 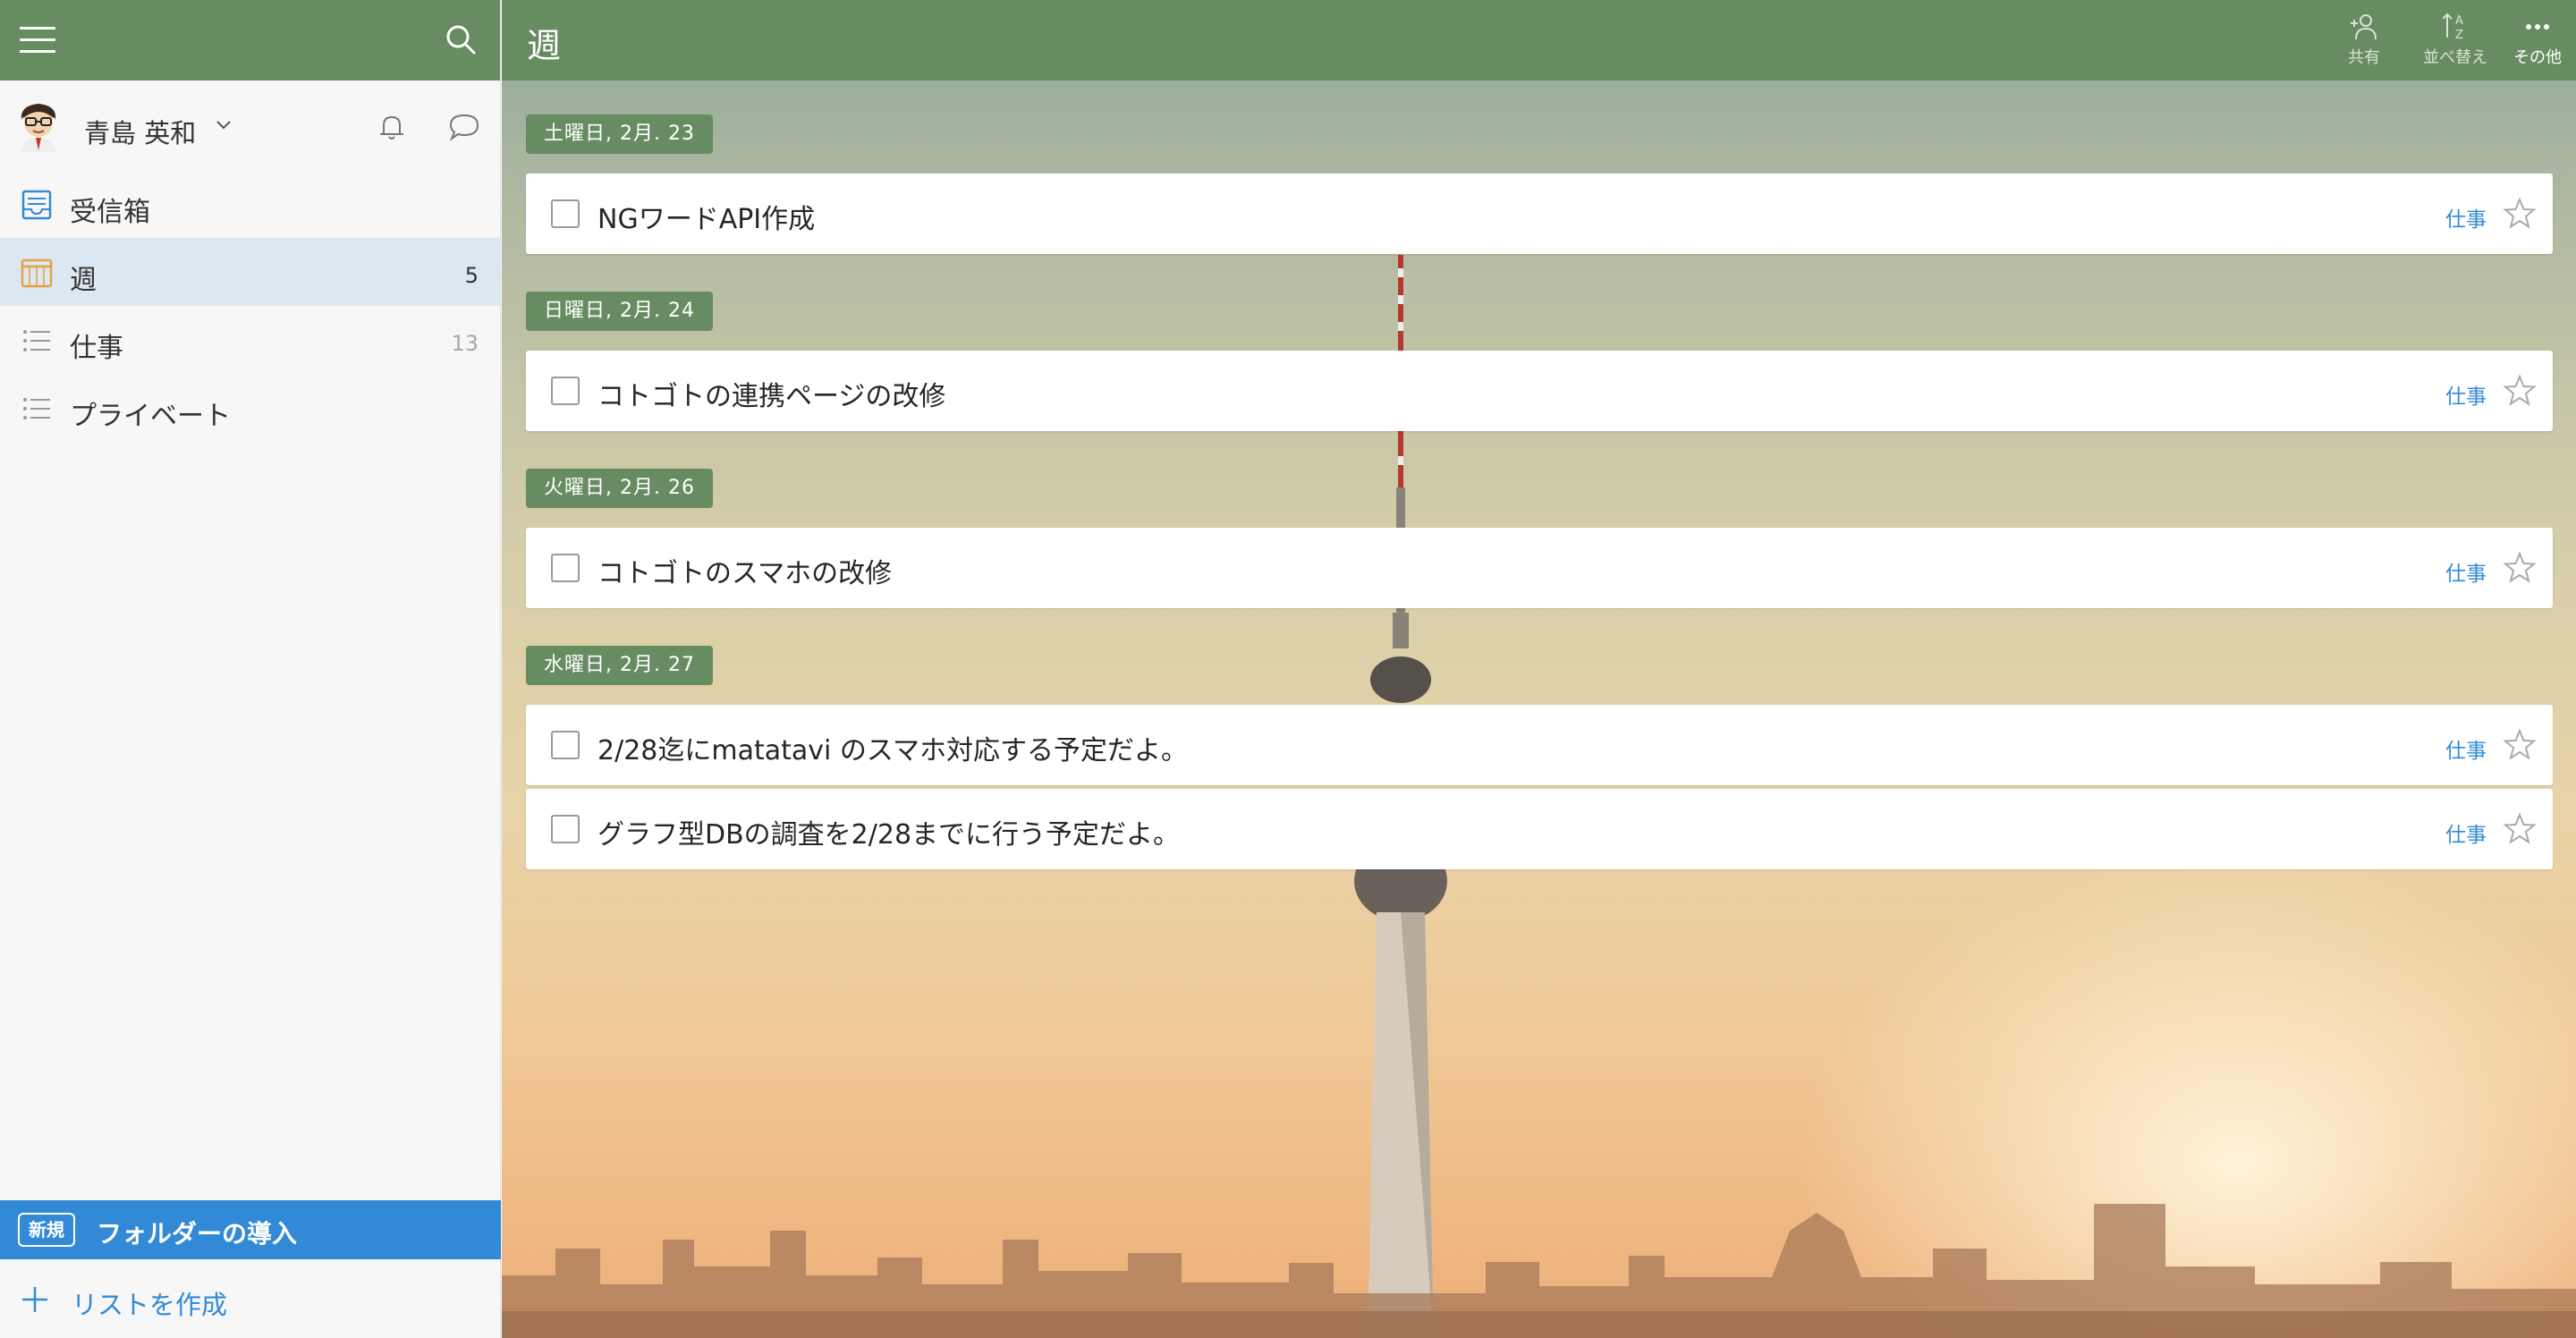 I want to click on sidebar-item-work: 仕事 13, so click(x=250, y=340).